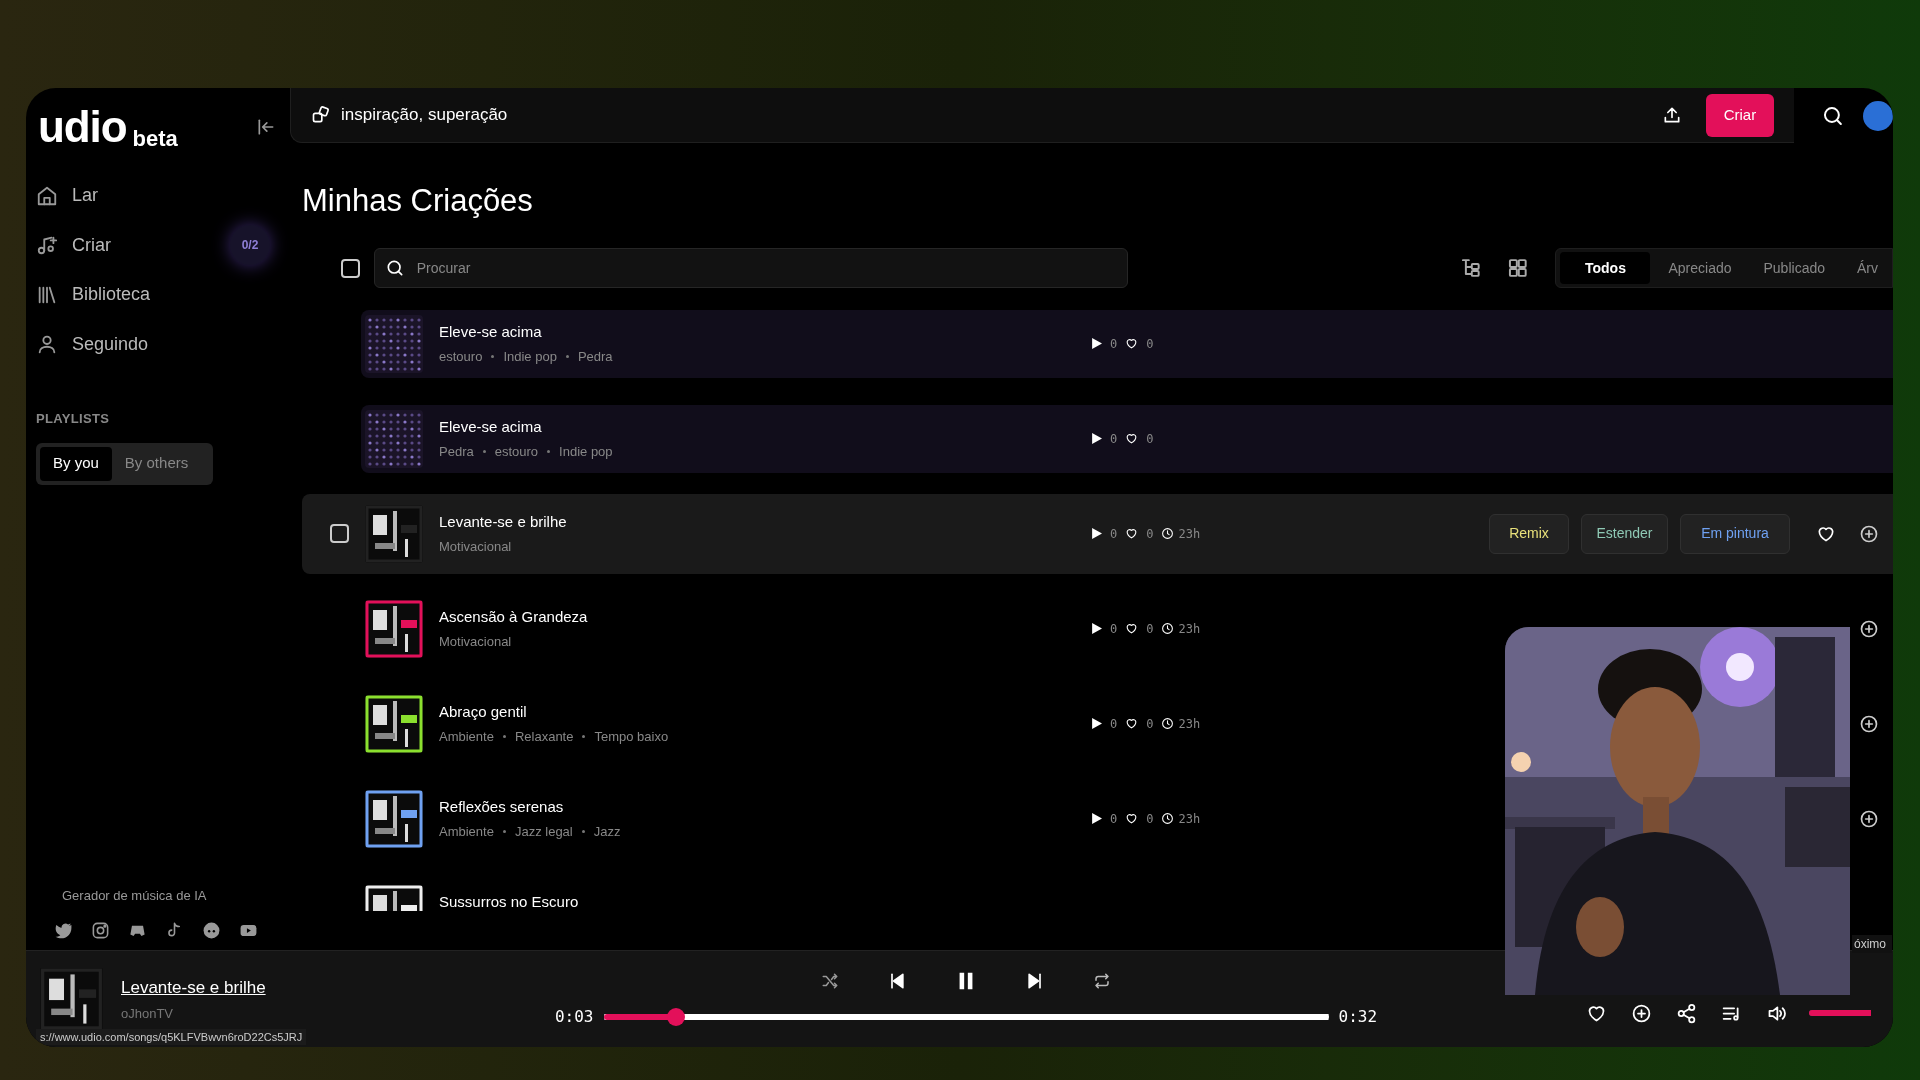 The width and height of the screenshot is (1920, 1080). What do you see at coordinates (1878, 115) in the screenshot?
I see `avatar` at bounding box center [1878, 115].